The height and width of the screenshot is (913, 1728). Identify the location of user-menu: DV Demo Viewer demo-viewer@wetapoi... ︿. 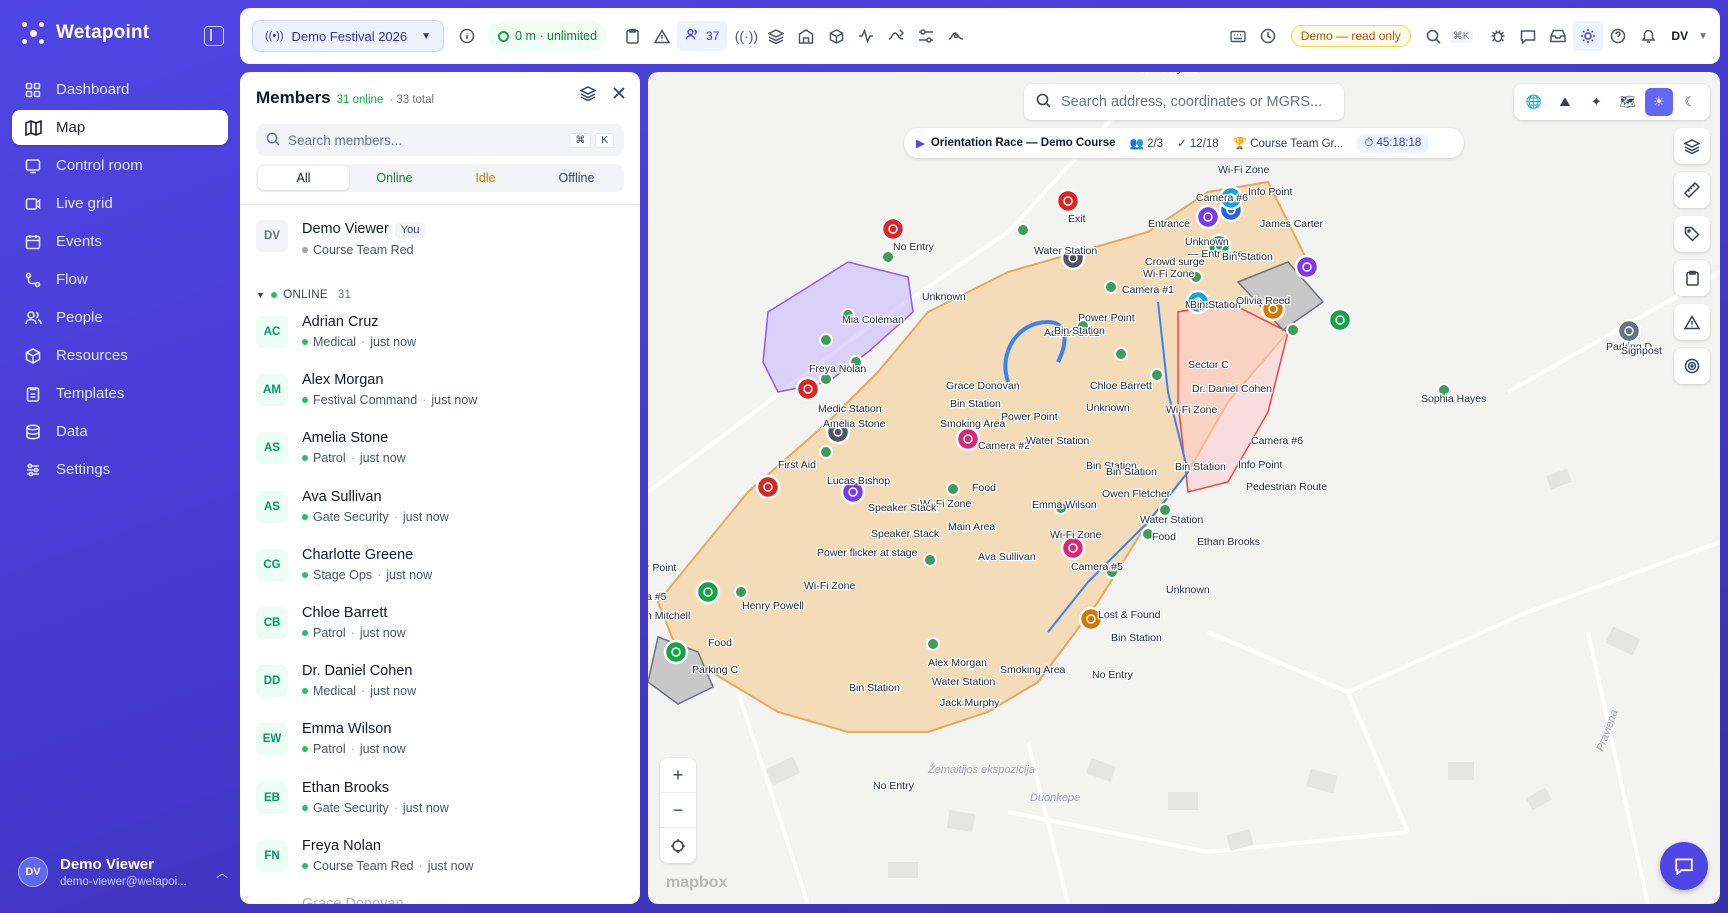
(123, 872).